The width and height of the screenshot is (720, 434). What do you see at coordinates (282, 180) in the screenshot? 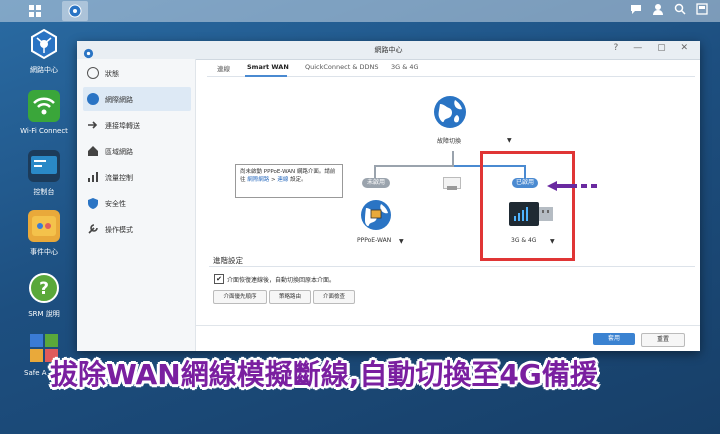
I see `connection-link: 連線` at bounding box center [282, 180].